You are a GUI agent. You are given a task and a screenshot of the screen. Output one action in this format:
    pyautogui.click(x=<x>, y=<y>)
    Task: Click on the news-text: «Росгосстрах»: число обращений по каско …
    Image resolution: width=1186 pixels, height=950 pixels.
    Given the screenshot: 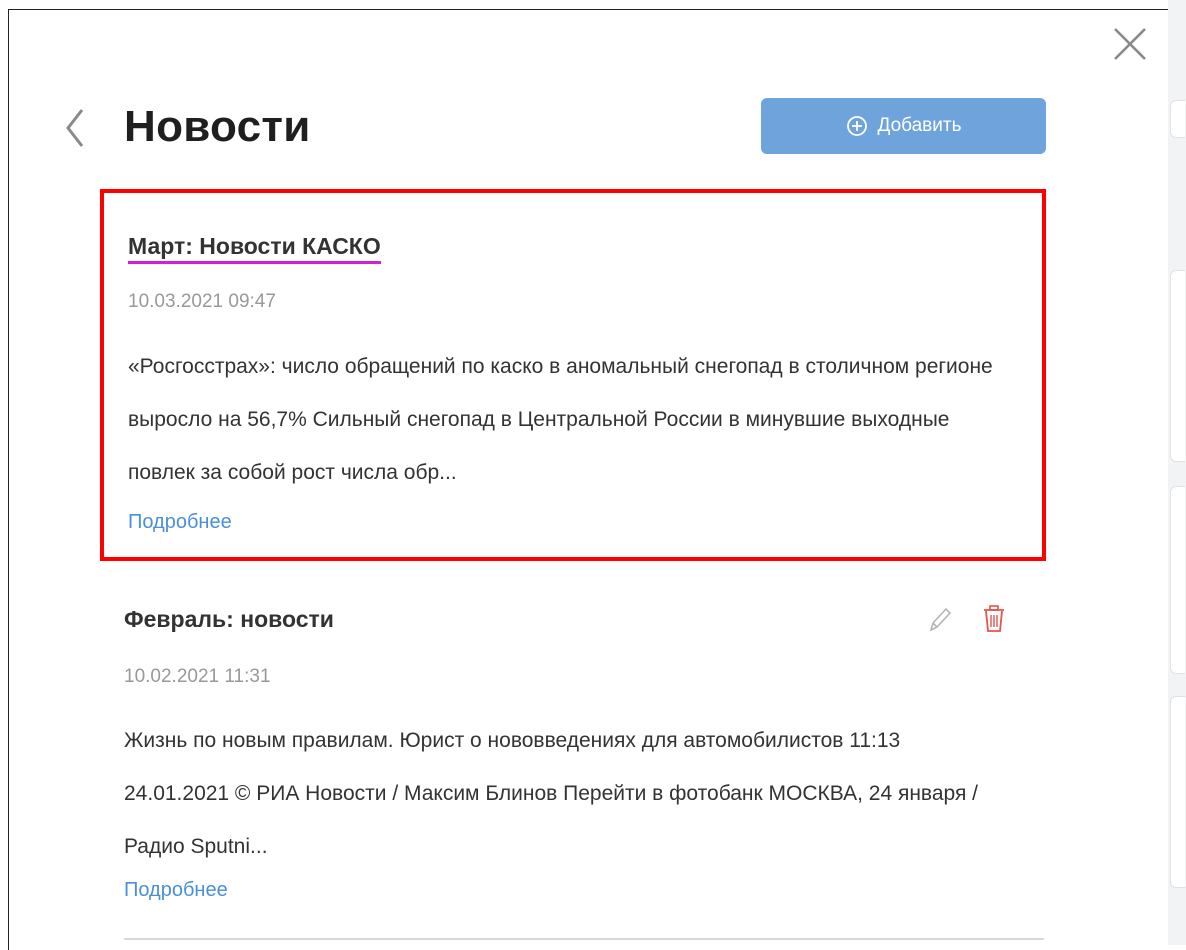 What is the action you would take?
    pyautogui.click(x=560, y=419)
    